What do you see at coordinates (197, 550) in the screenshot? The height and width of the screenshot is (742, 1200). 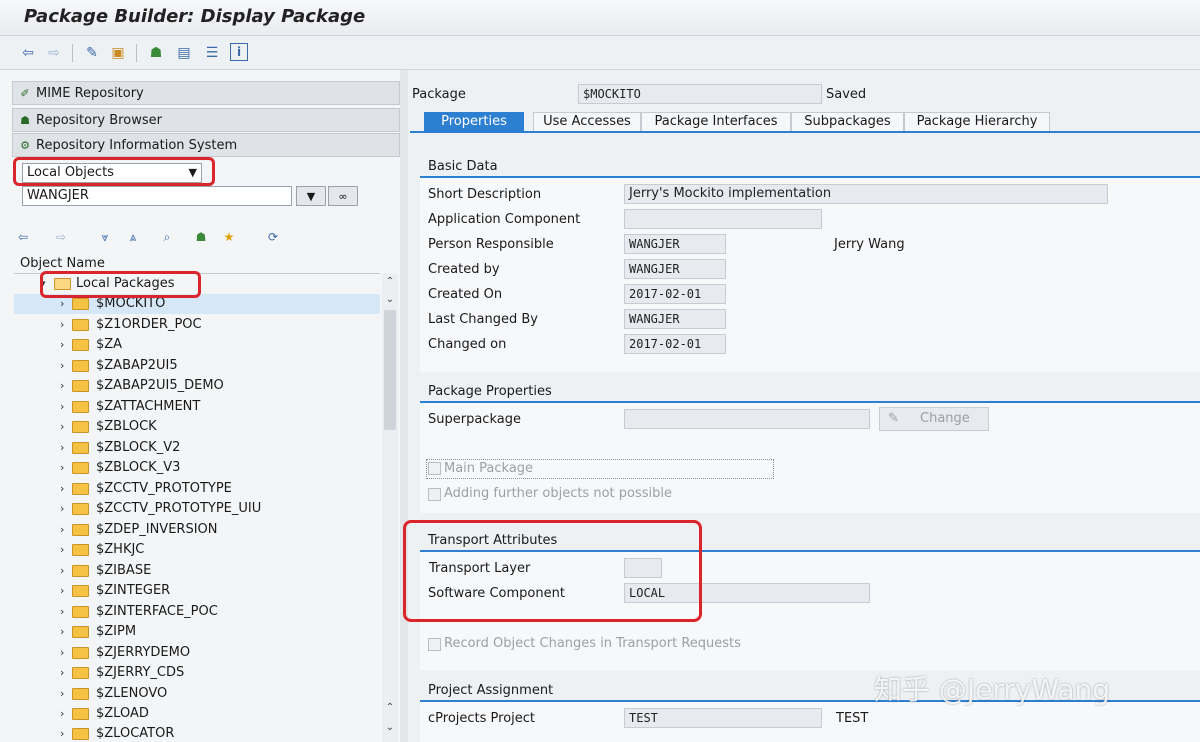 I see `tree-row: › $ZHKJC` at bounding box center [197, 550].